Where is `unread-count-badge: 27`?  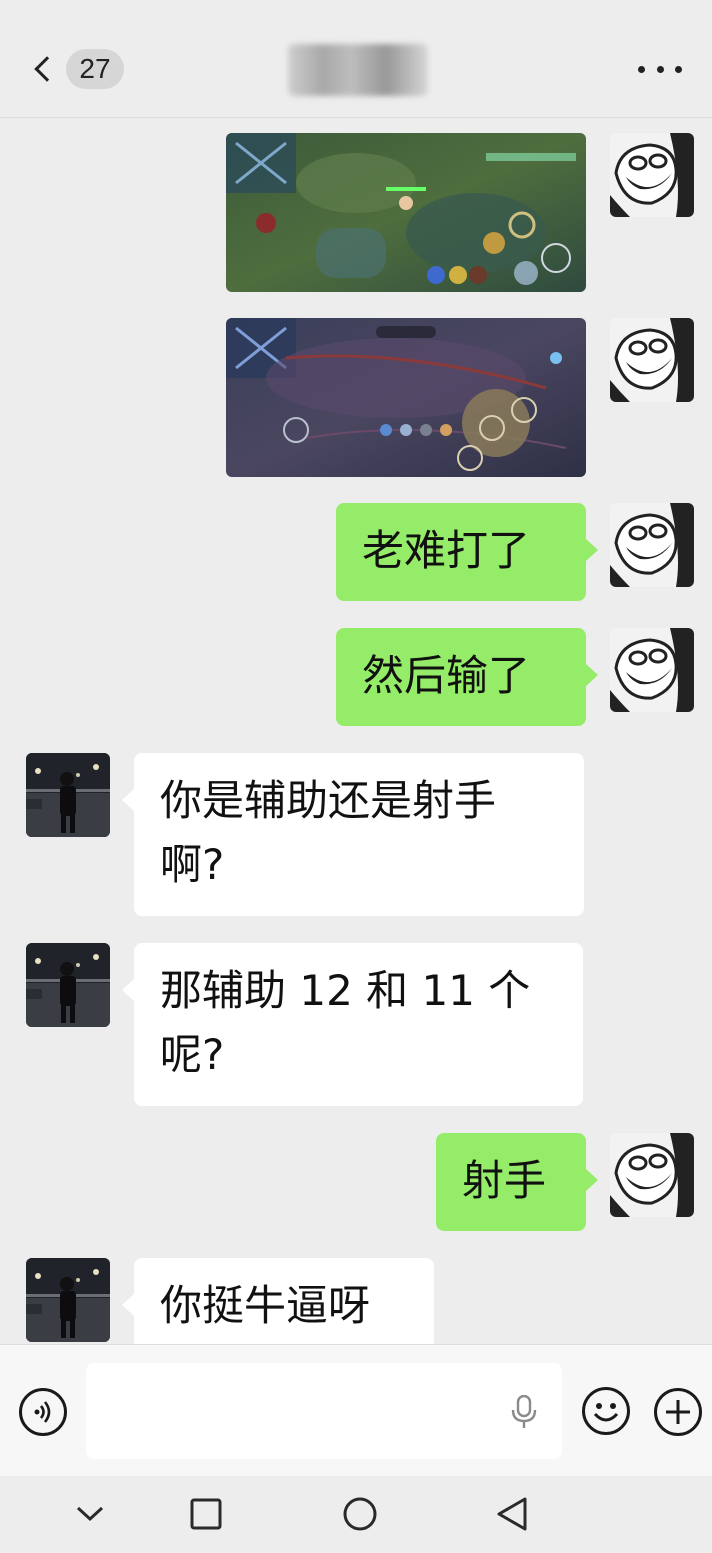 unread-count-badge: 27 is located at coordinates (95, 69).